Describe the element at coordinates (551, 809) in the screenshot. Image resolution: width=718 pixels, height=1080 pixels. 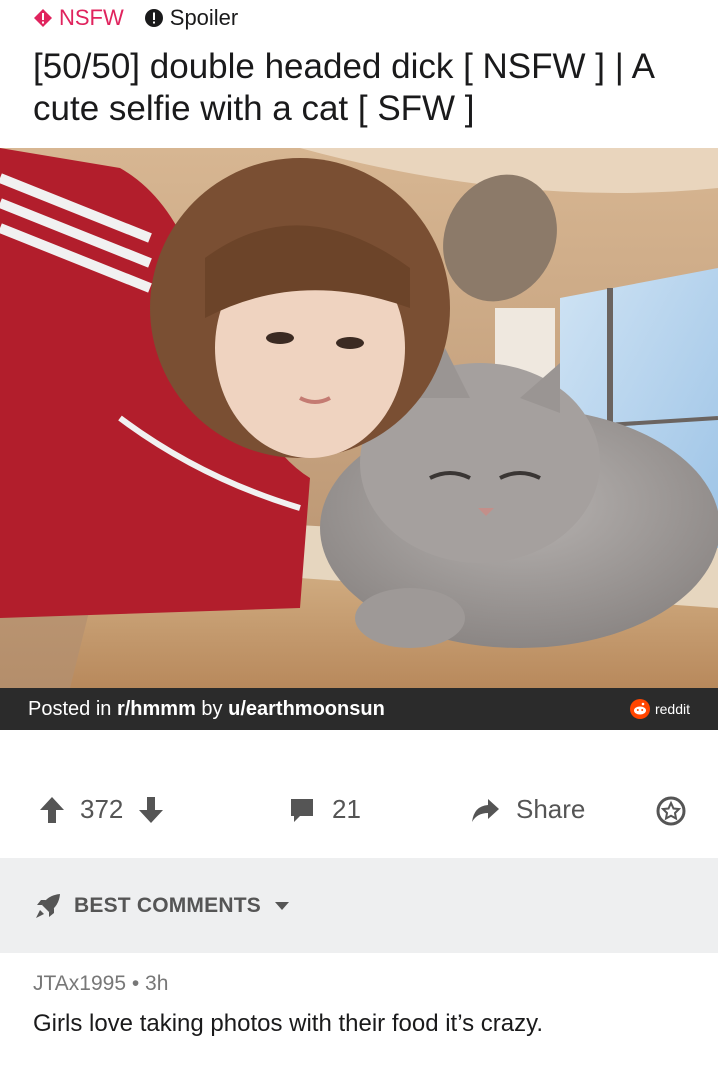
I see `share-label: Share` at that location.